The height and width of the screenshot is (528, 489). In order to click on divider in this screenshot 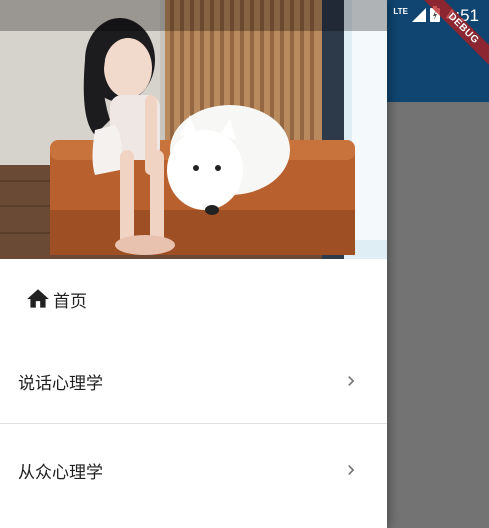, I will do `click(193, 423)`.